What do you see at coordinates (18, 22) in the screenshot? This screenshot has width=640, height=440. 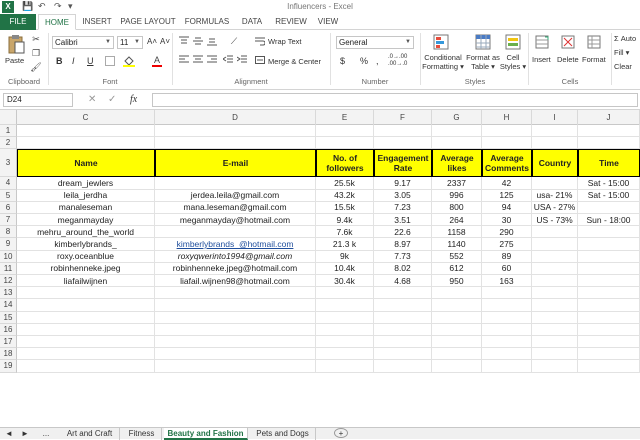 I see `tab-file: FILE` at bounding box center [18, 22].